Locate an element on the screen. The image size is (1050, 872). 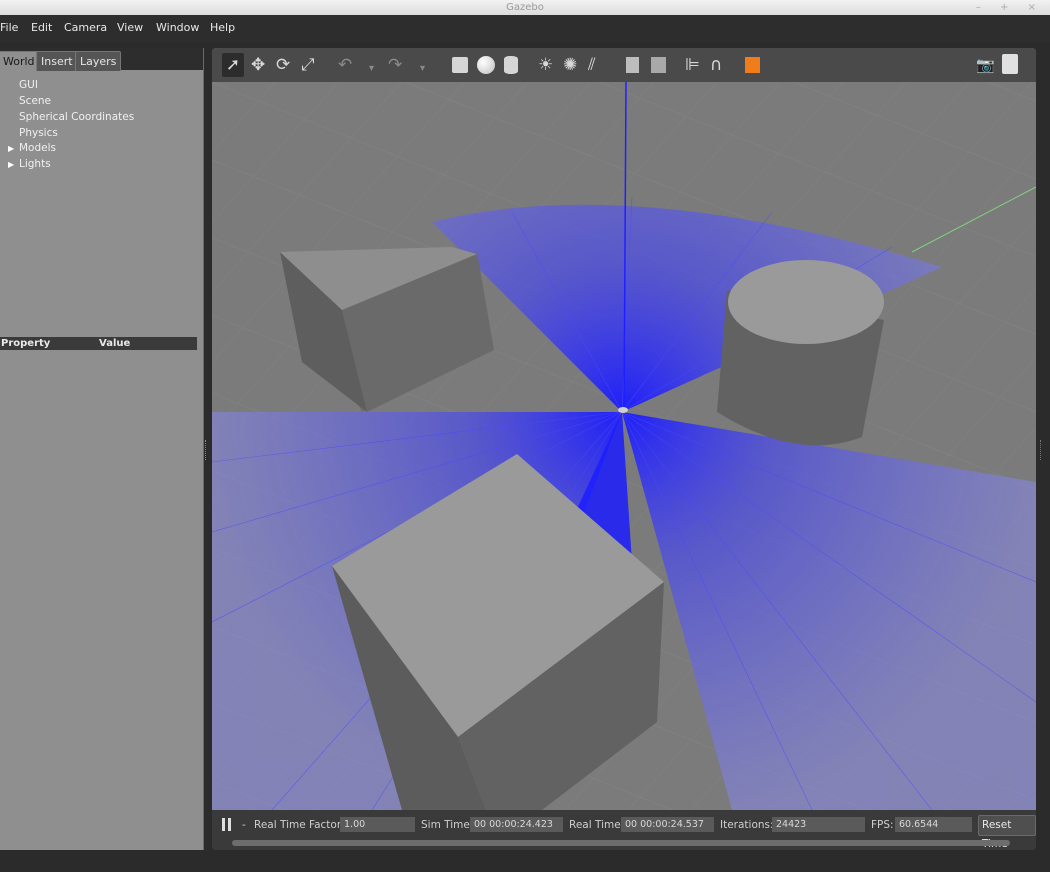
step-button: - is located at coordinates (244, 825).